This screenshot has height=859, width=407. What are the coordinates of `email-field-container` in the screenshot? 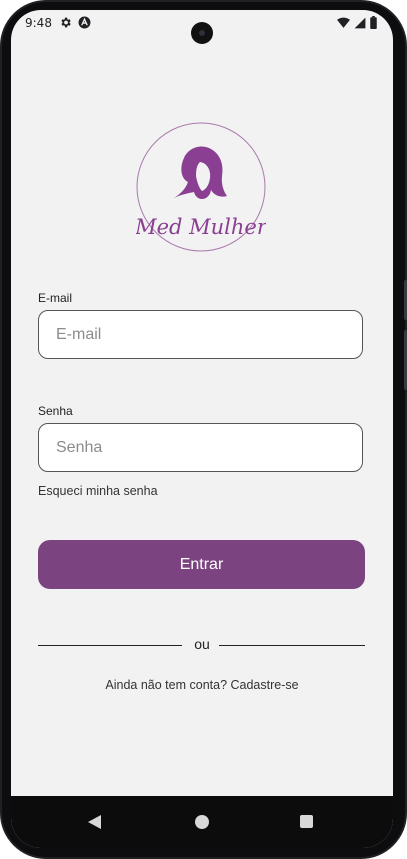 It's located at (200, 334).